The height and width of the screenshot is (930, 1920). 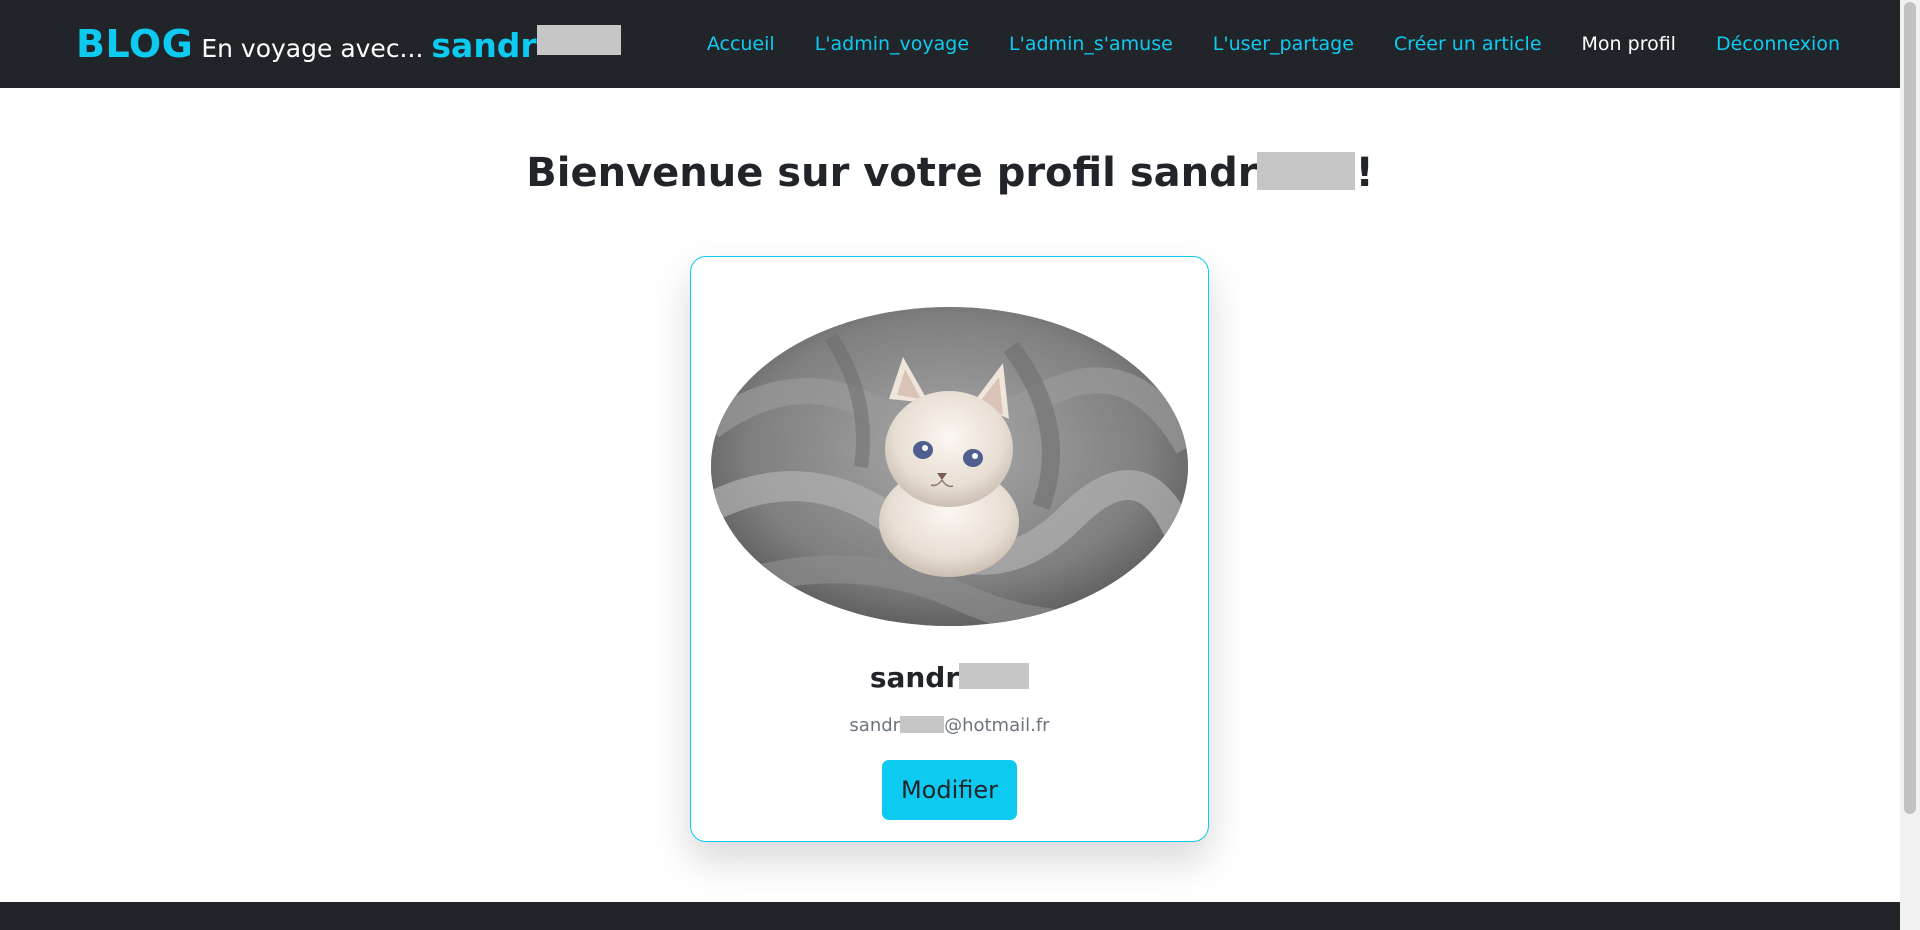 What do you see at coordinates (1629, 44) in the screenshot?
I see `nav-link-mon-profil: Mon profil` at bounding box center [1629, 44].